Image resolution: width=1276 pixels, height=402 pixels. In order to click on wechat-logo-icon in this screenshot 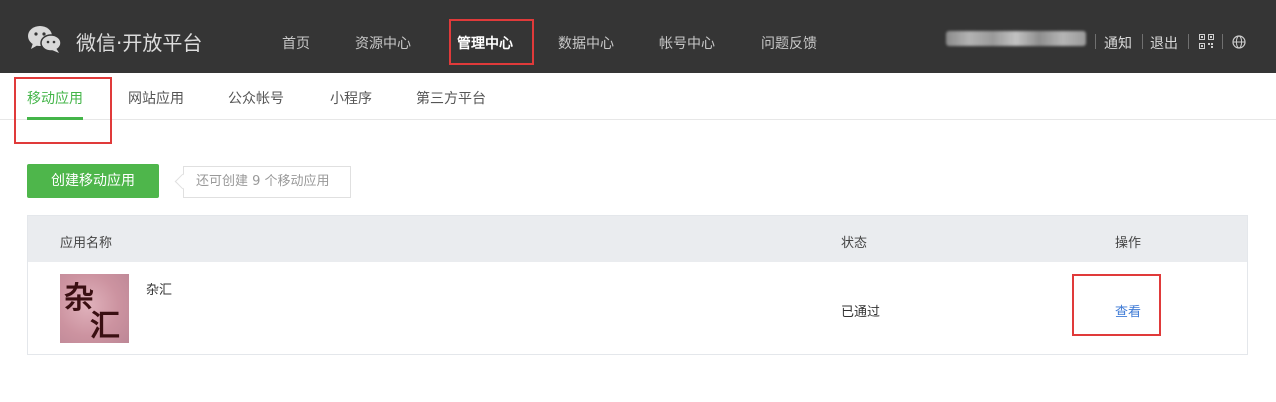, I will do `click(45, 39)`.